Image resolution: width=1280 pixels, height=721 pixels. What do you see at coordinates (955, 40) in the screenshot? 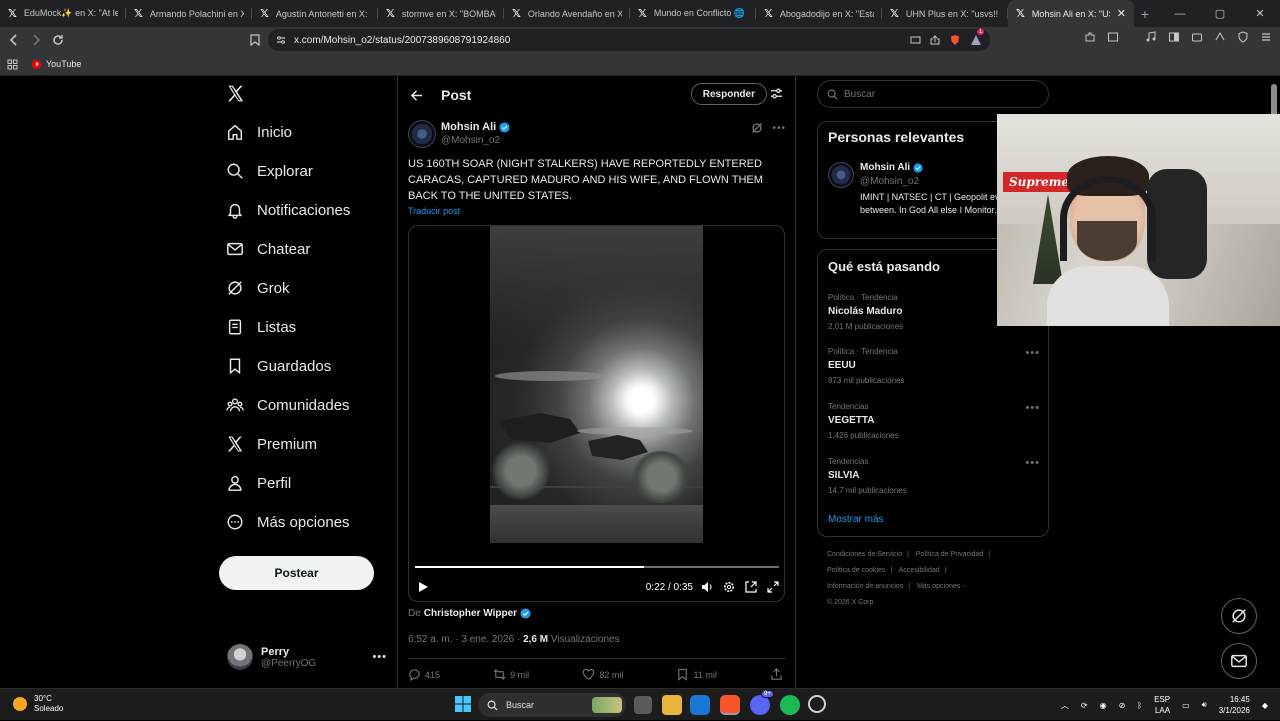
I see `brave-shields-icon` at bounding box center [955, 40].